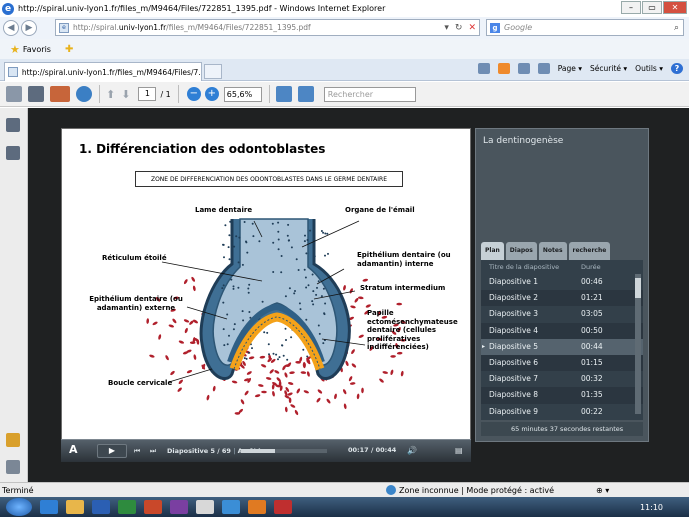 This screenshot has width=689, height=517. I want to click on mail-icon, so click(523, 68).